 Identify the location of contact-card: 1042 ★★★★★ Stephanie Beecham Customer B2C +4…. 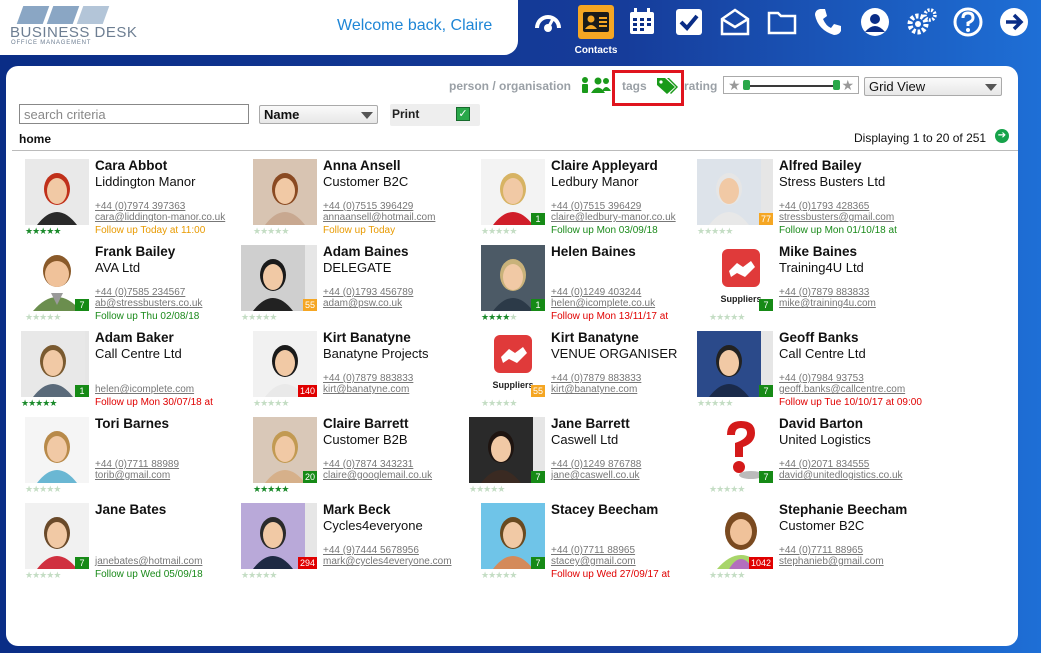
(823, 544).